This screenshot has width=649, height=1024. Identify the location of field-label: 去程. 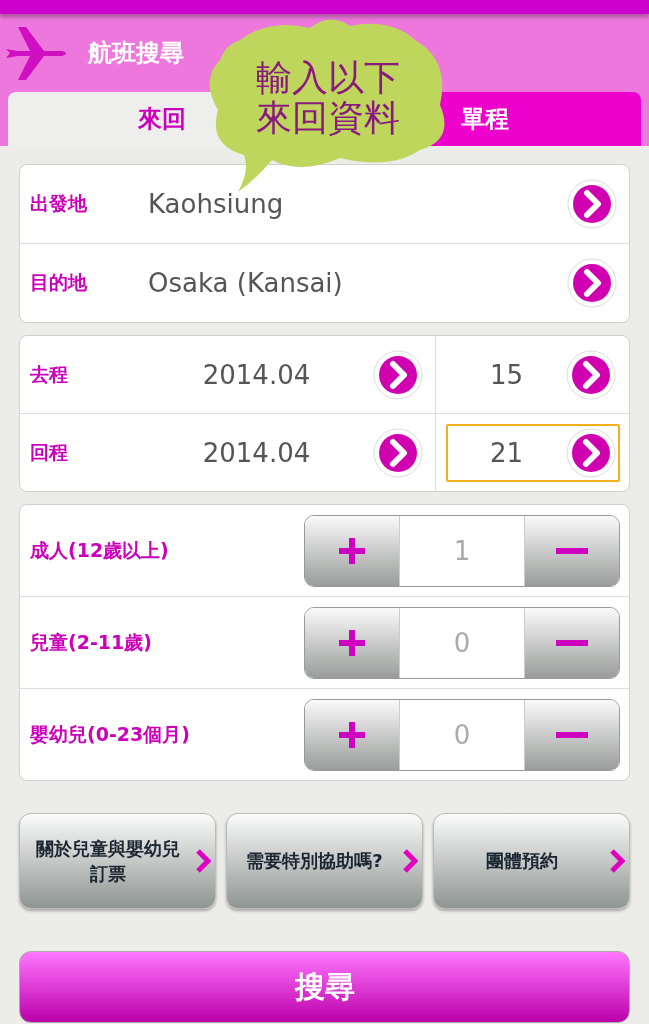
(49, 374).